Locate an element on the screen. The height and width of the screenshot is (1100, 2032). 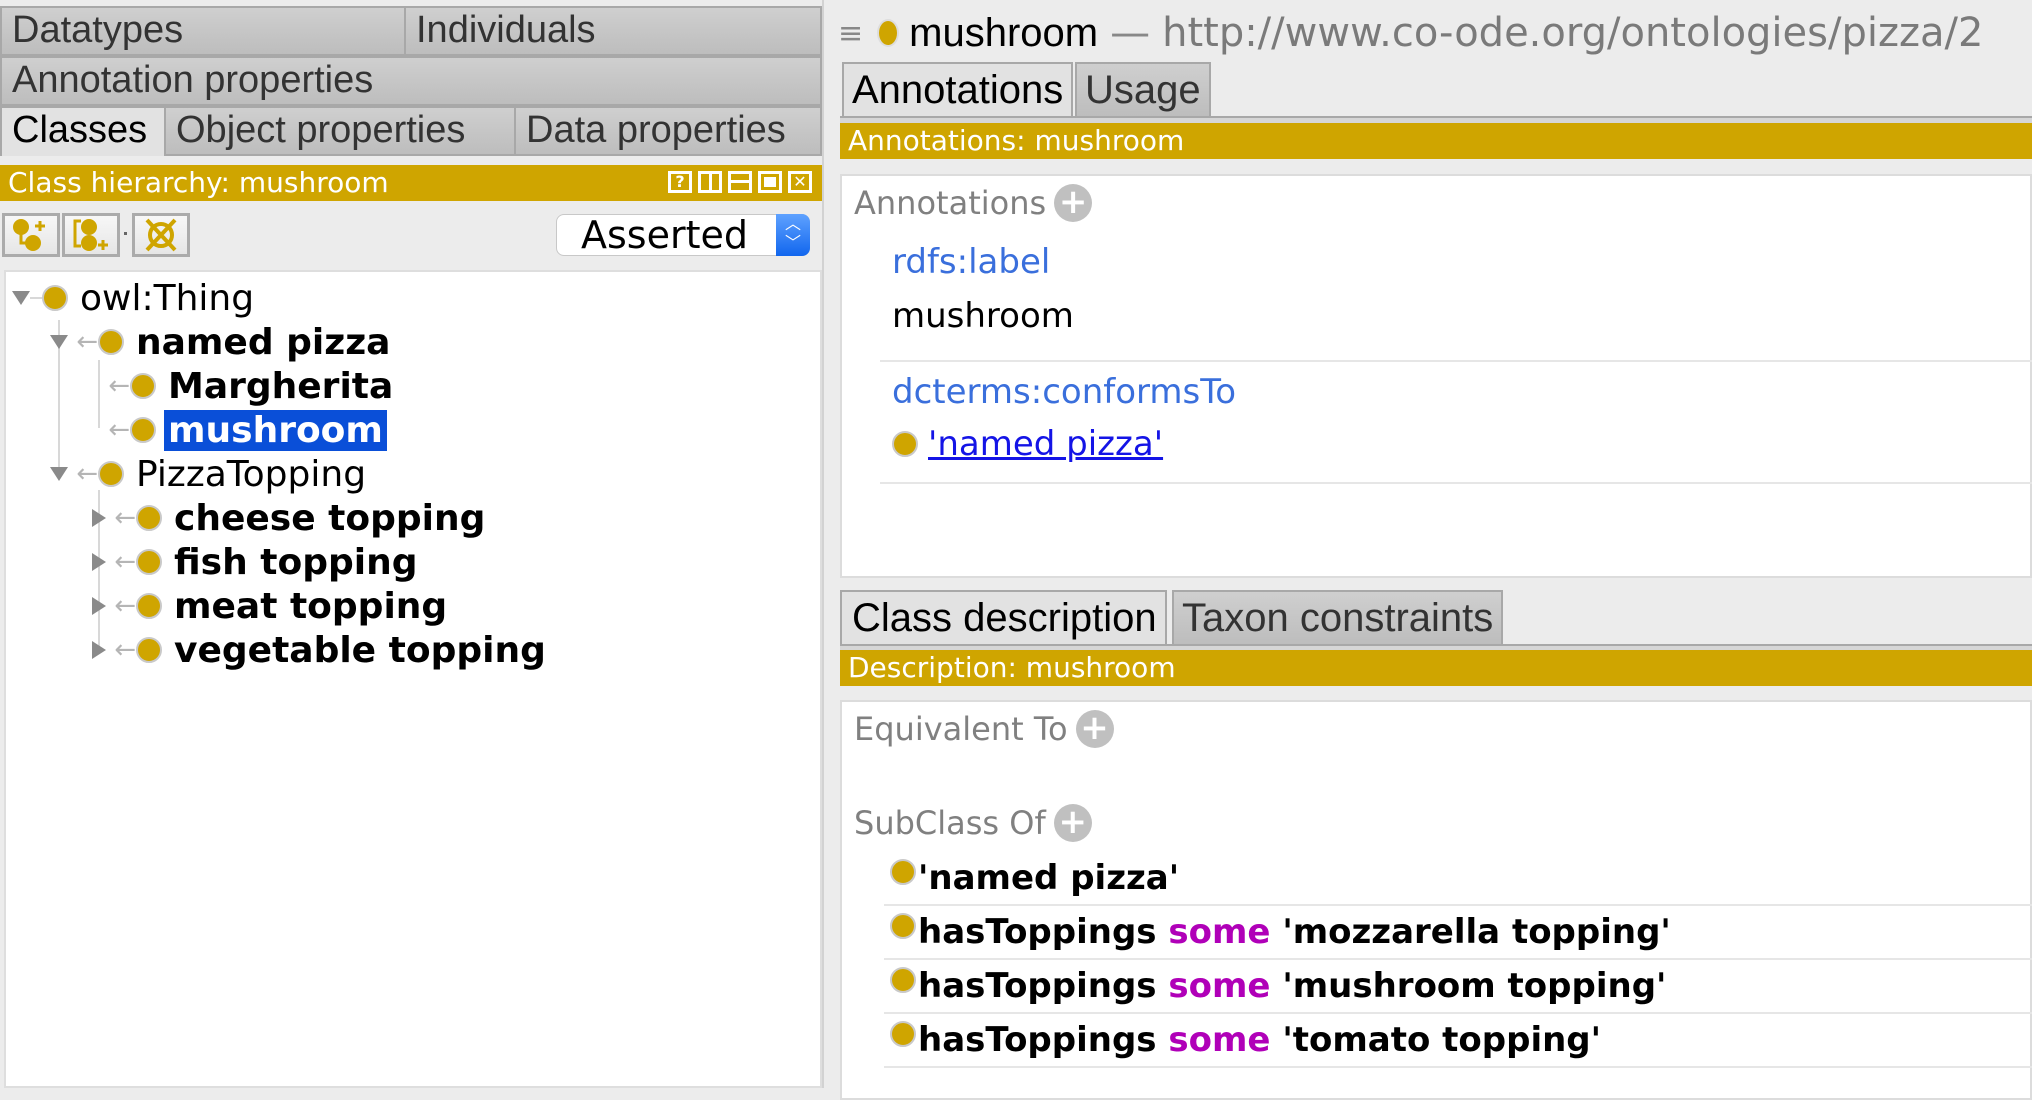
tab-classes: Classes is located at coordinates (83, 131).